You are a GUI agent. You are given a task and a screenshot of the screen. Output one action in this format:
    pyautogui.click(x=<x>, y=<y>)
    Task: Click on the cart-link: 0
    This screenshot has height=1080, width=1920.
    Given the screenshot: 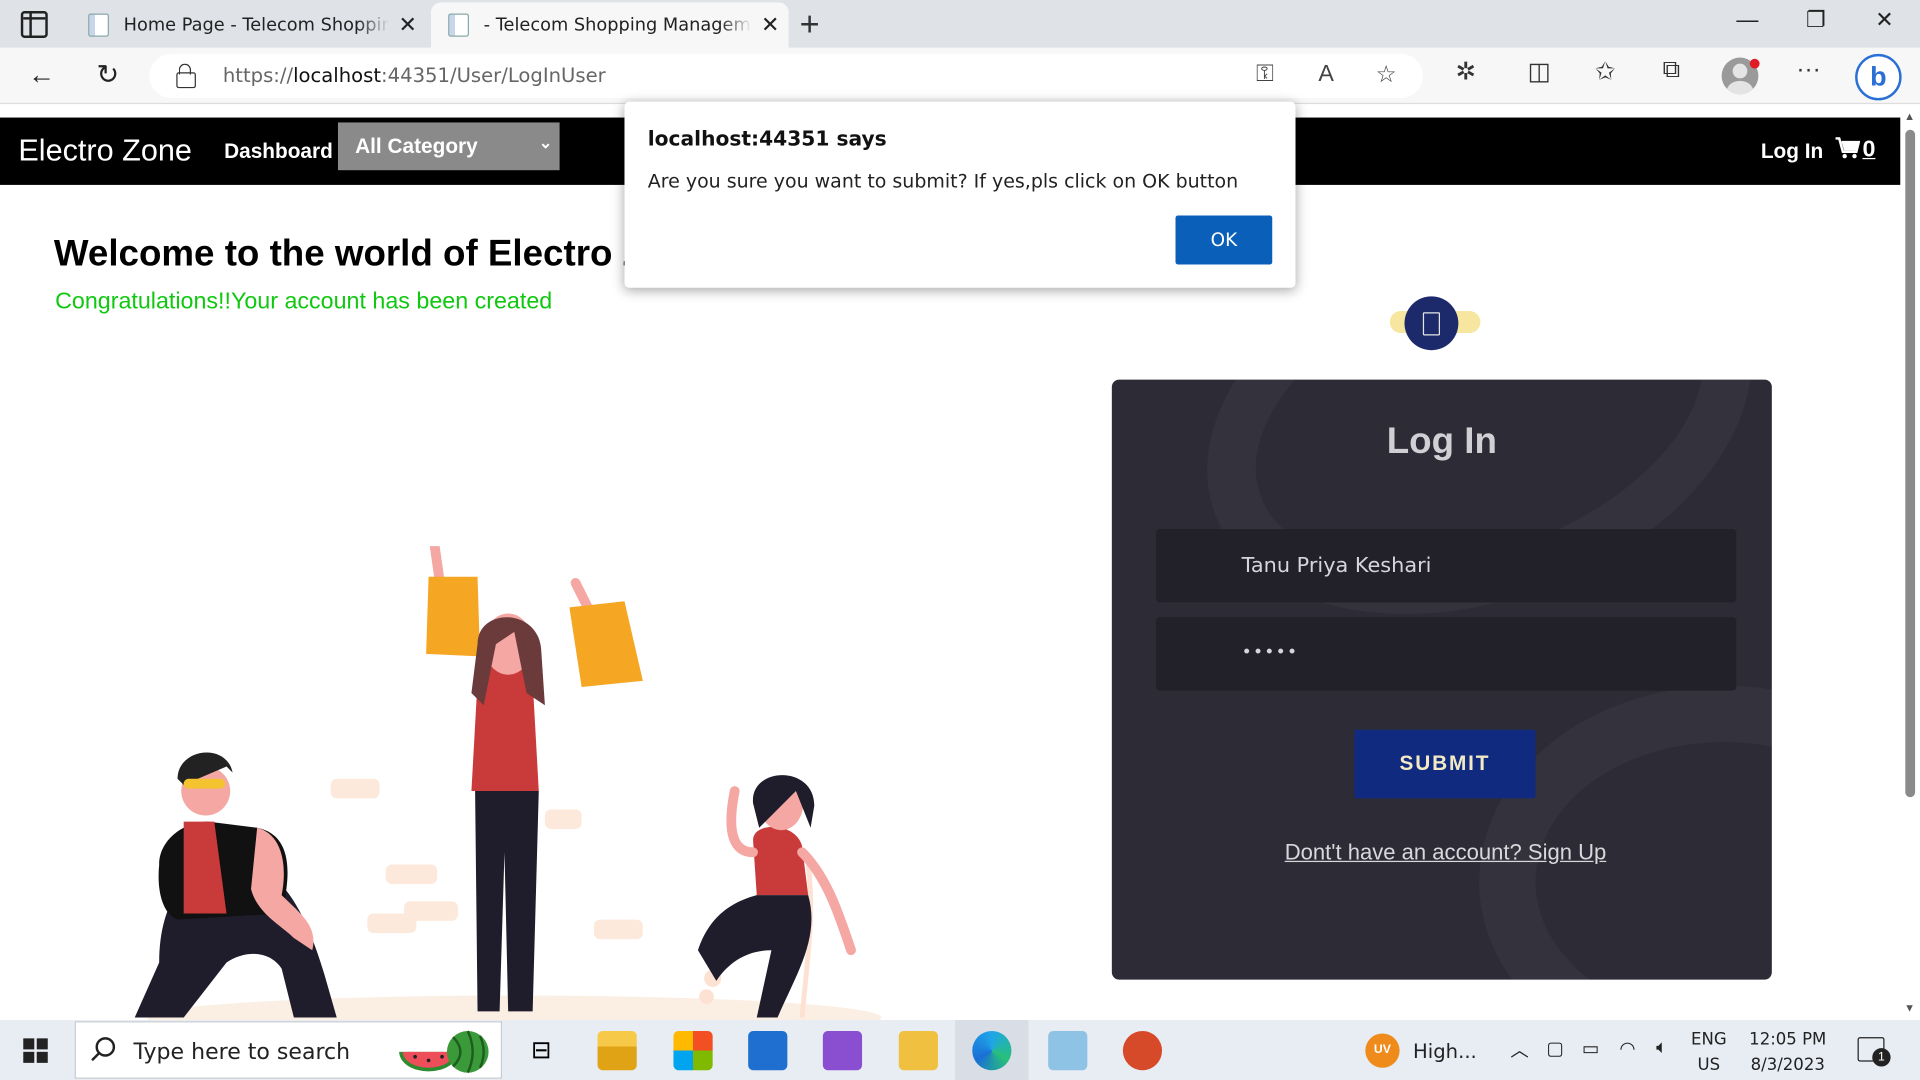 What is the action you would take?
    pyautogui.click(x=1855, y=150)
    